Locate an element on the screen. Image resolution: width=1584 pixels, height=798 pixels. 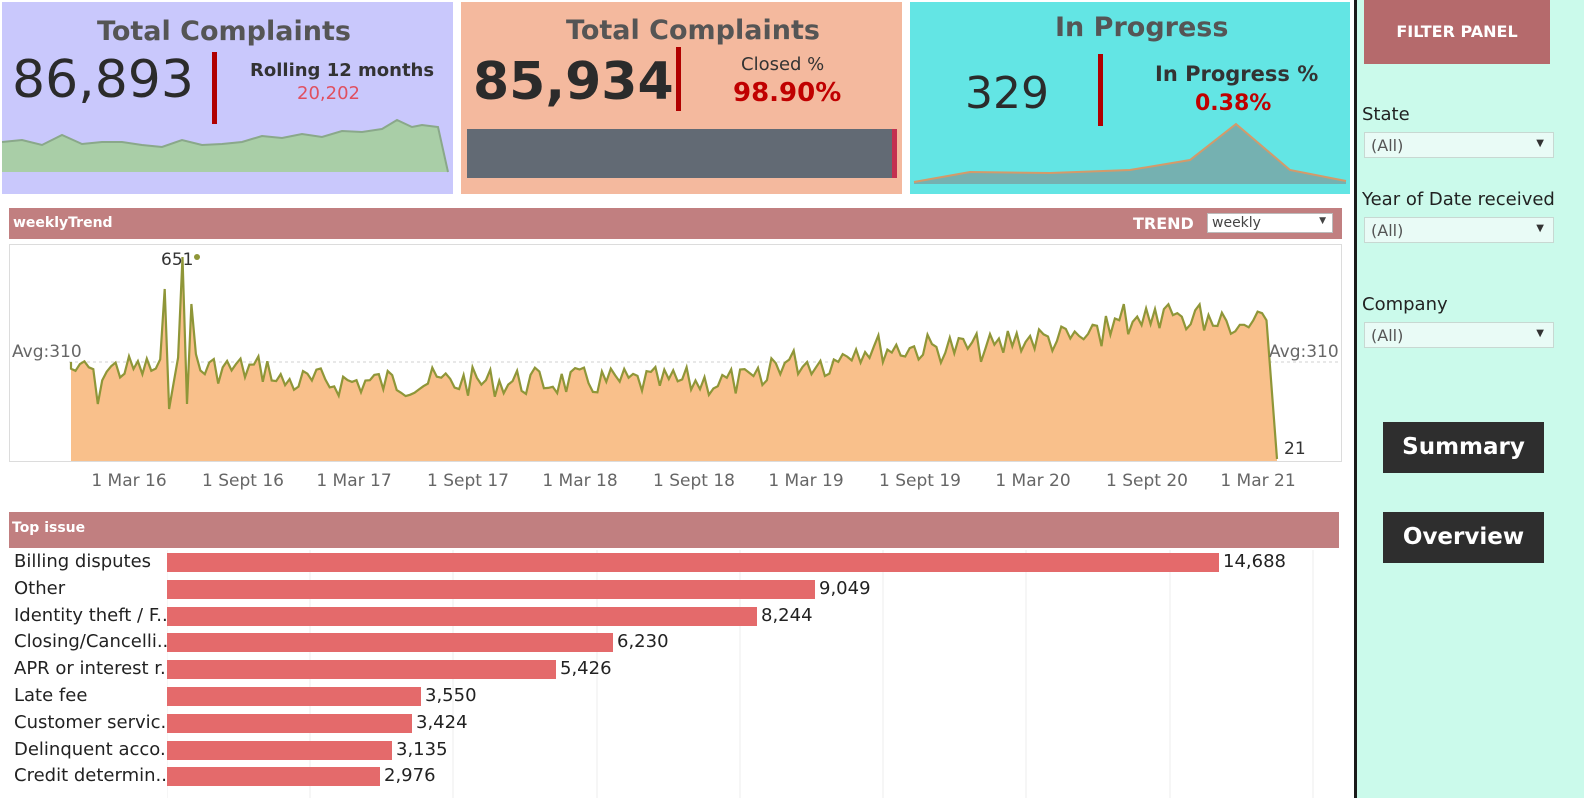
x-tick: 1 Sept 19 is located at coordinates (920, 481).